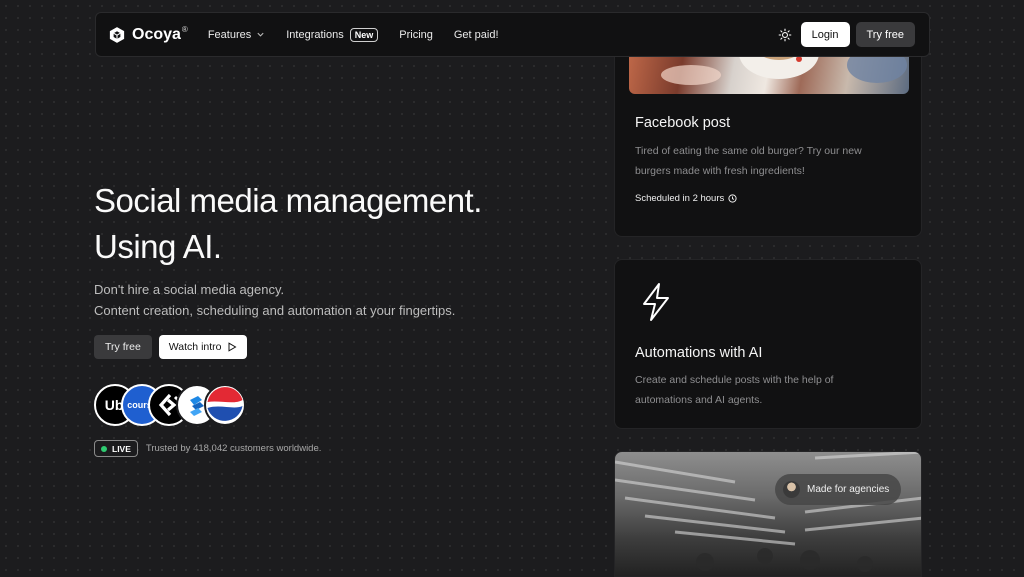 The height and width of the screenshot is (577, 1024). I want to click on login-button: Login, so click(825, 34).